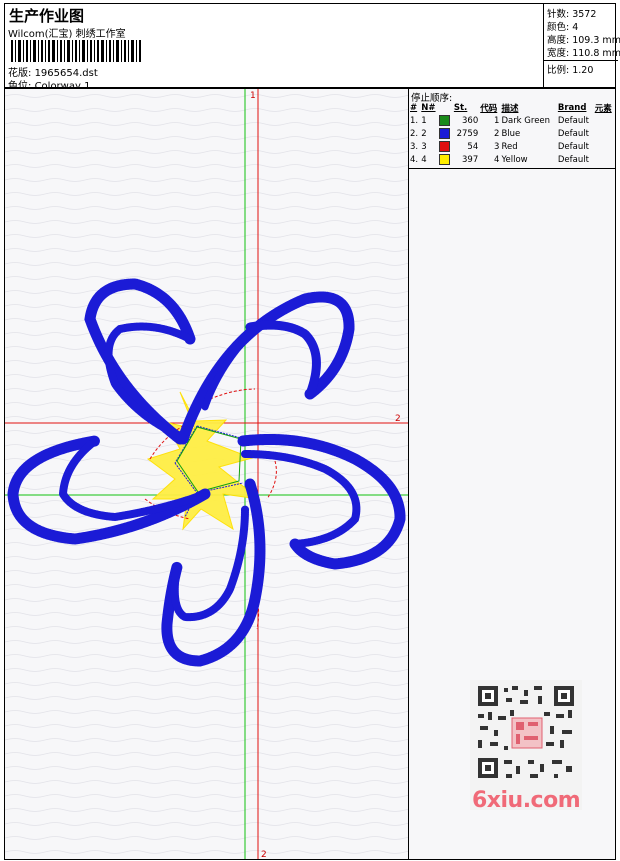  I want to click on col-element: 元素, so click(603, 108).